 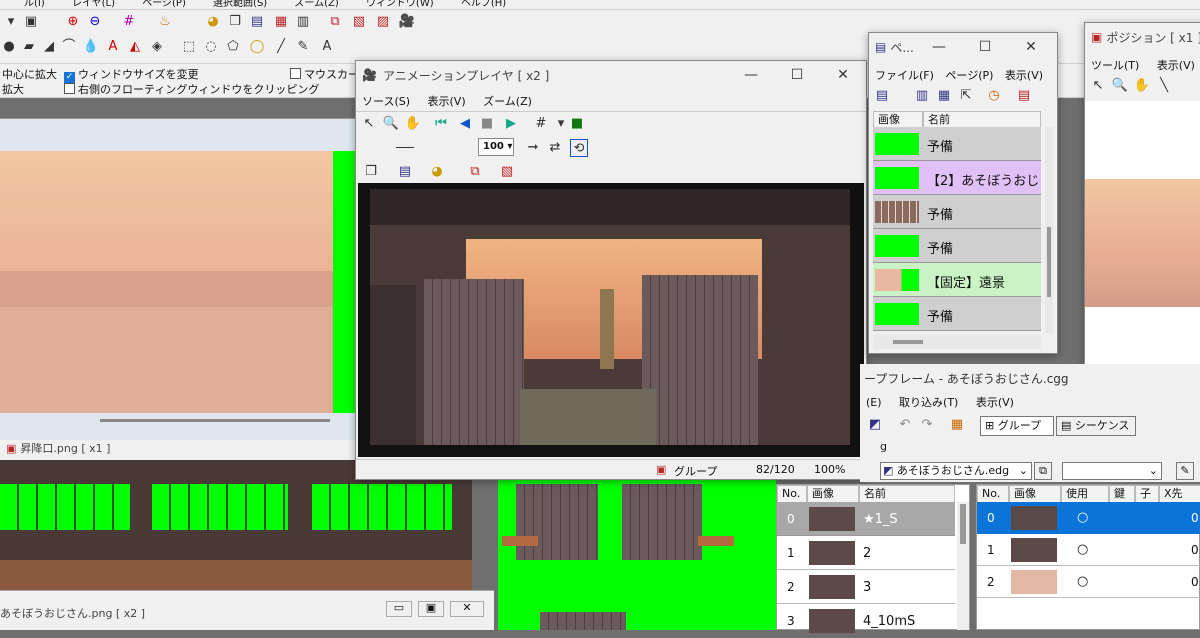 What do you see at coordinates (475, 172) in the screenshot?
I see `group-add-icon: ⧉` at bounding box center [475, 172].